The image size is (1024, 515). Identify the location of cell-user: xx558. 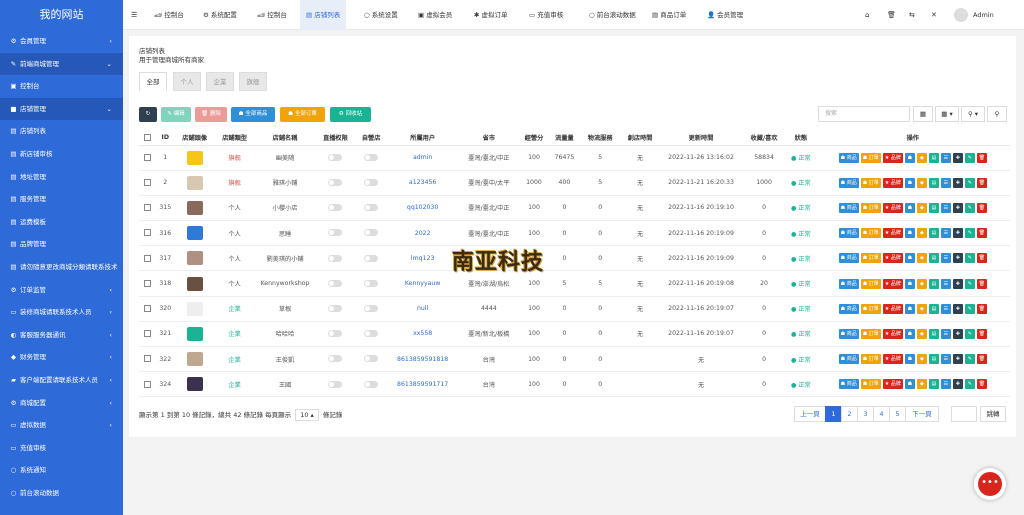
(422, 334).